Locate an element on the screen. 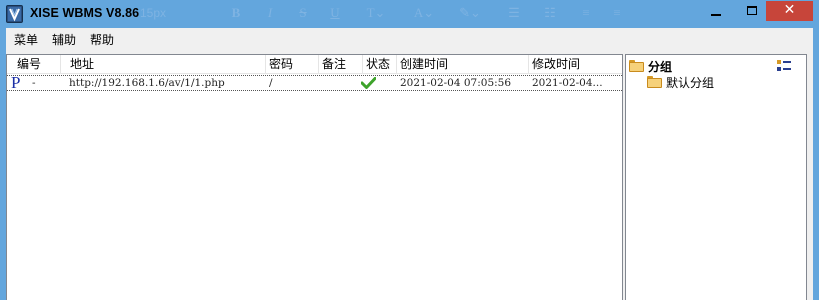 This screenshot has width=819, height=300. col-header-password: 密码 is located at coordinates (292, 64).